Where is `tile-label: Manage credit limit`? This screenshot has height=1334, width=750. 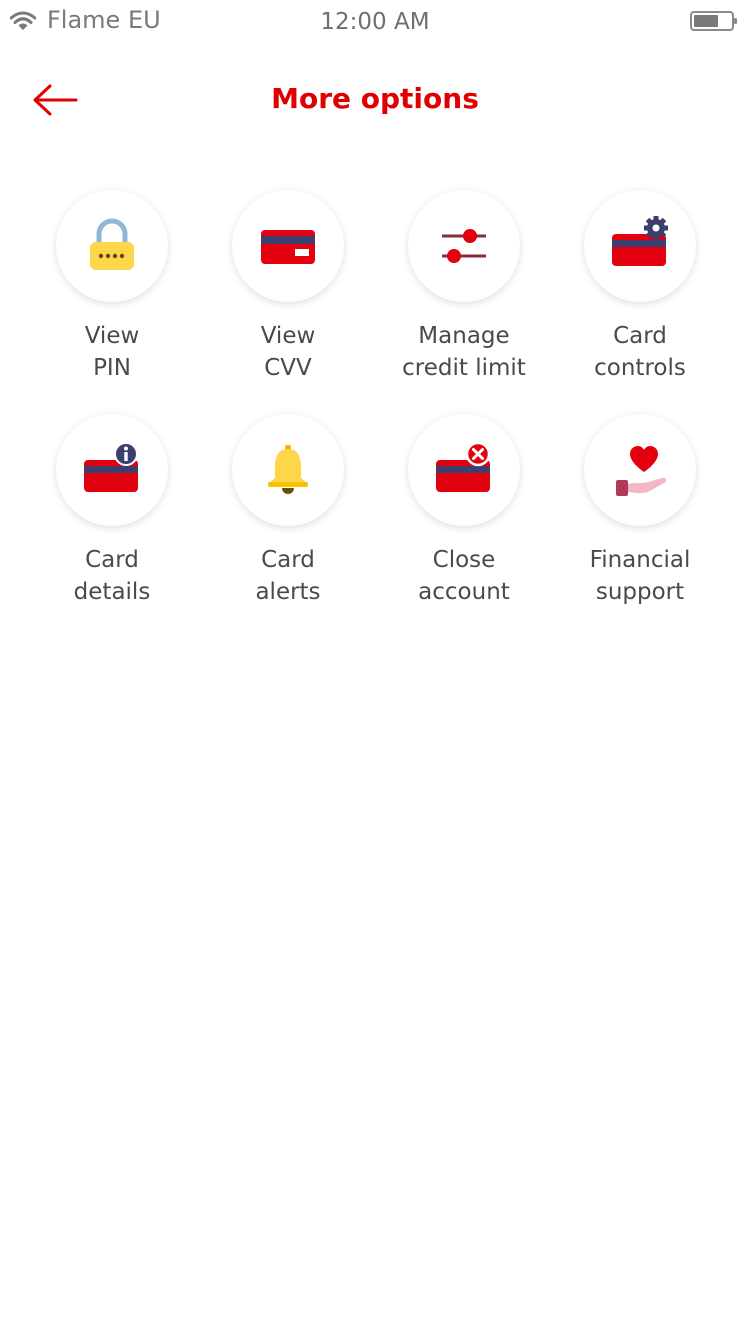
tile-label: Manage credit limit is located at coordinates (464, 352).